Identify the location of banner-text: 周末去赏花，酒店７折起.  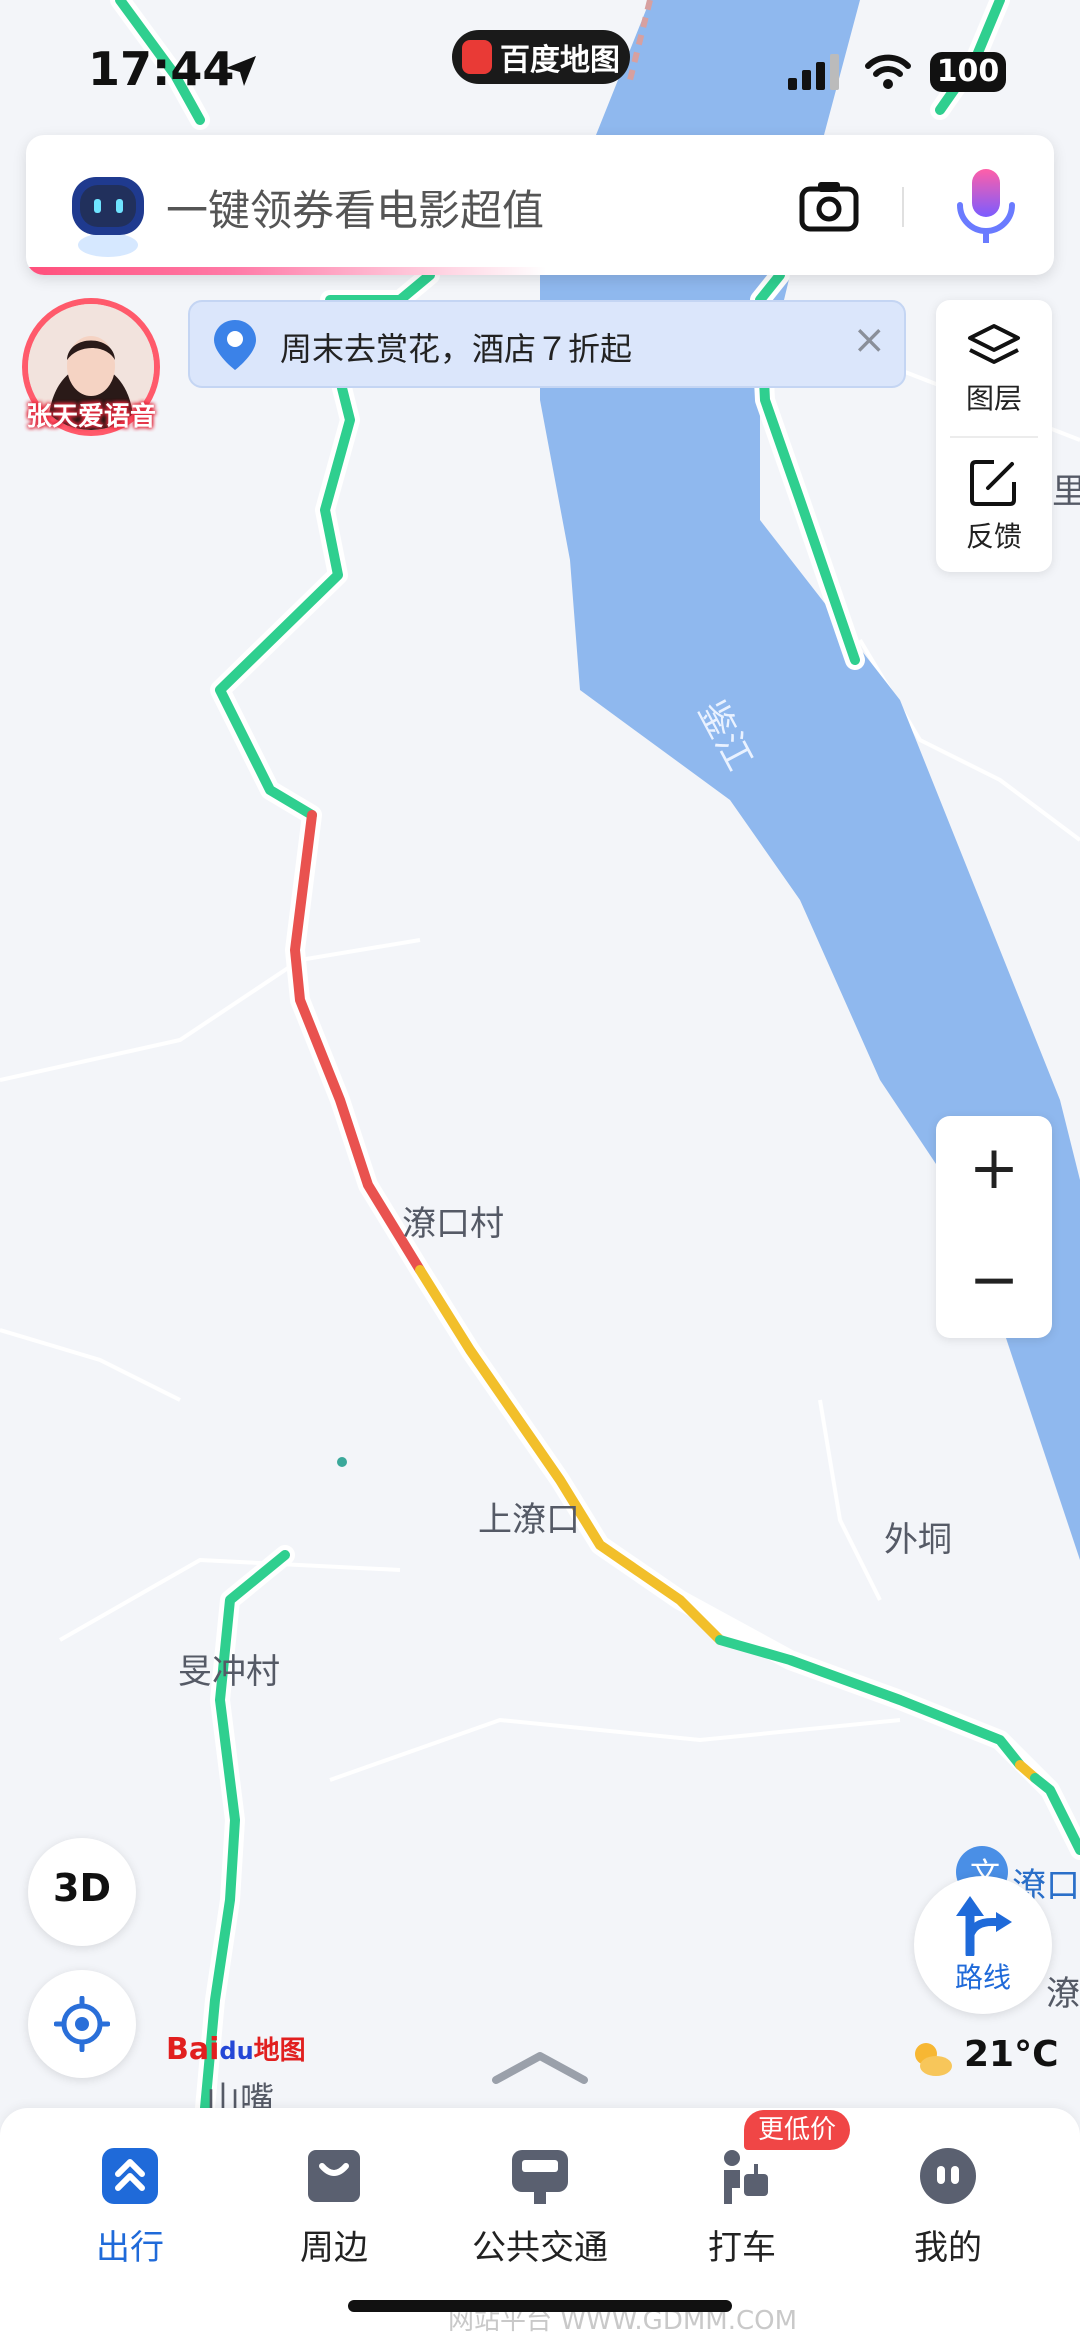
(456, 349).